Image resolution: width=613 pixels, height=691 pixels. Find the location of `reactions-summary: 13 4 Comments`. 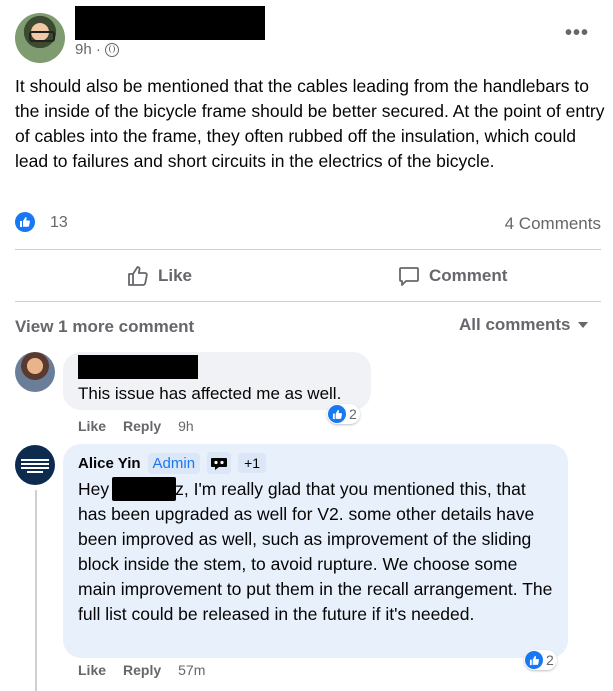

reactions-summary: 13 4 Comments is located at coordinates (308, 225).